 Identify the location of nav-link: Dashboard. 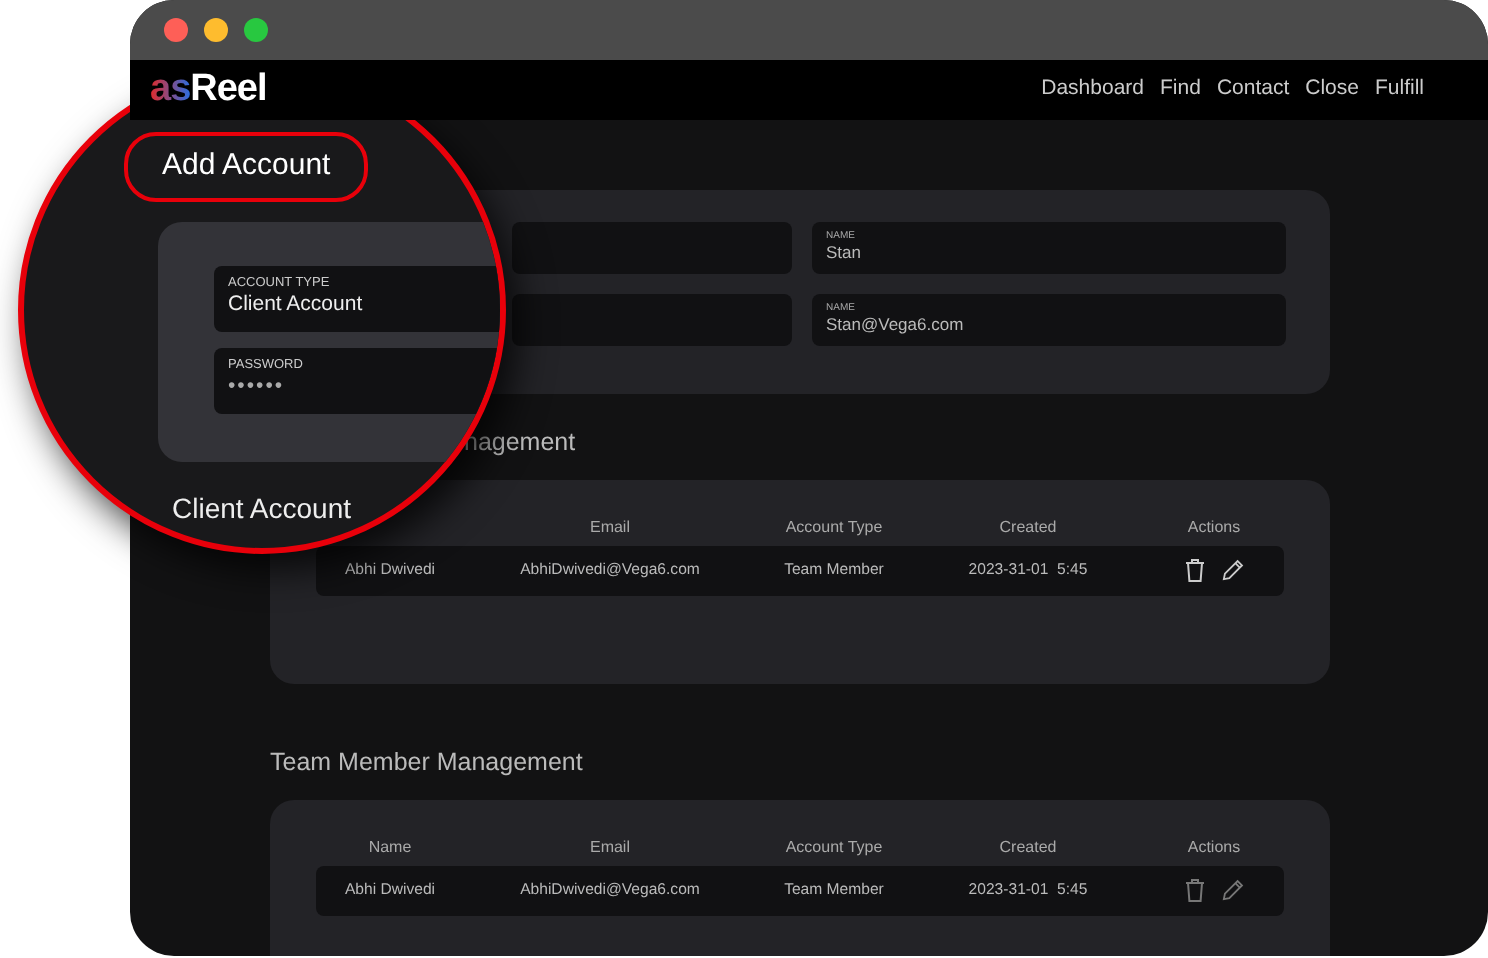
(1092, 90).